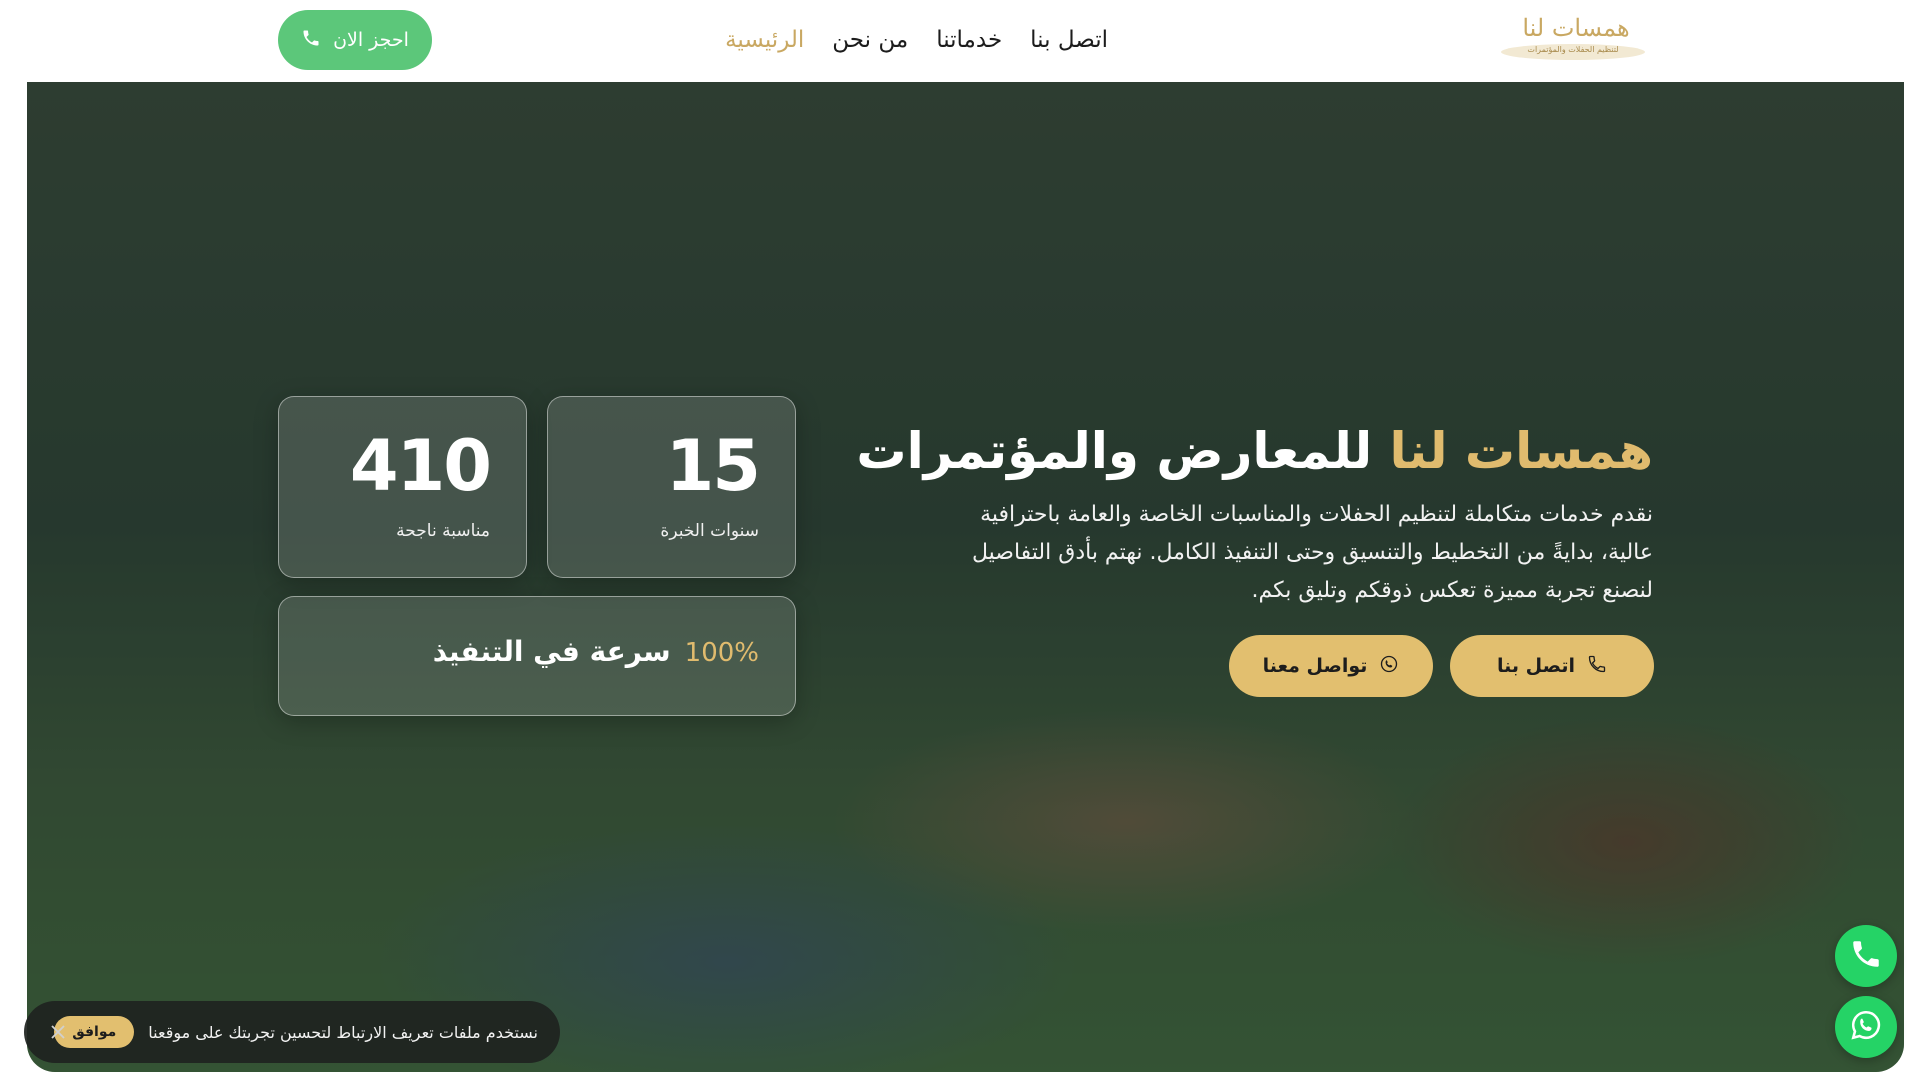 This screenshot has height=1080, width=1920. I want to click on call-us-label: اتصل بنا, so click(1536, 666).